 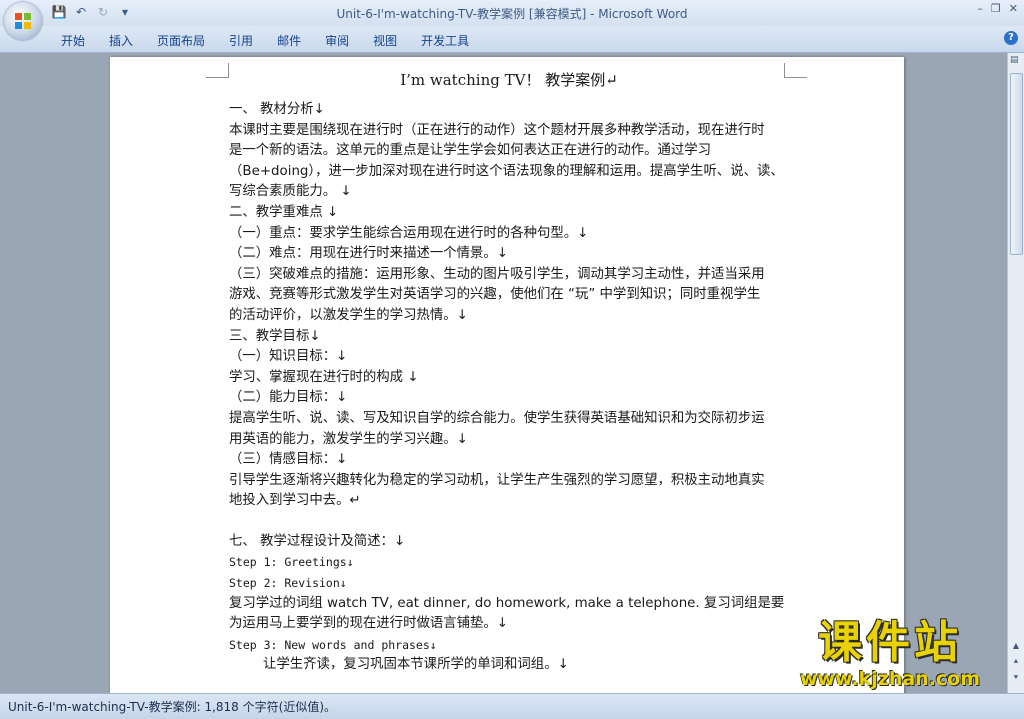 I want to click on window-controls: – ❐ ✕, so click(x=997, y=8).